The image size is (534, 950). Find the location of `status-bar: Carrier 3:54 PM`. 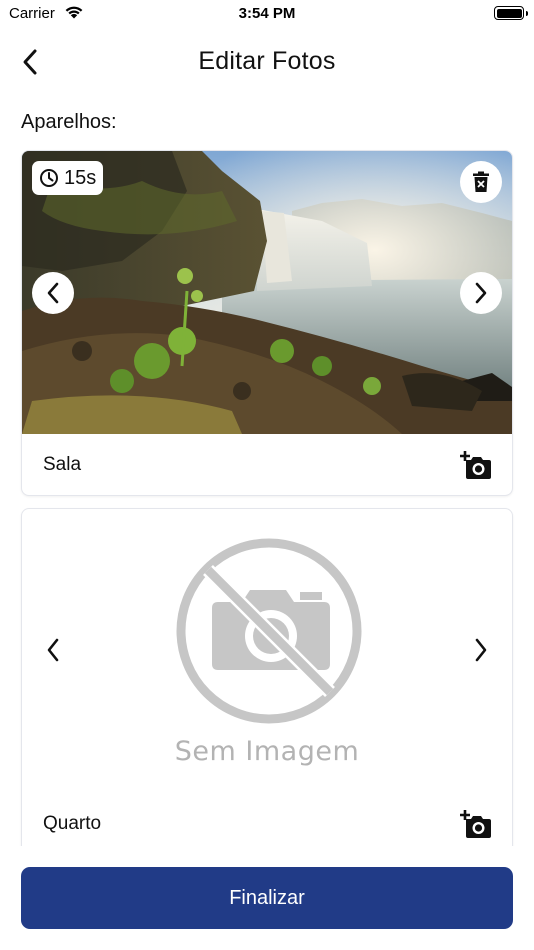

status-bar: Carrier 3:54 PM is located at coordinates (267, 15).